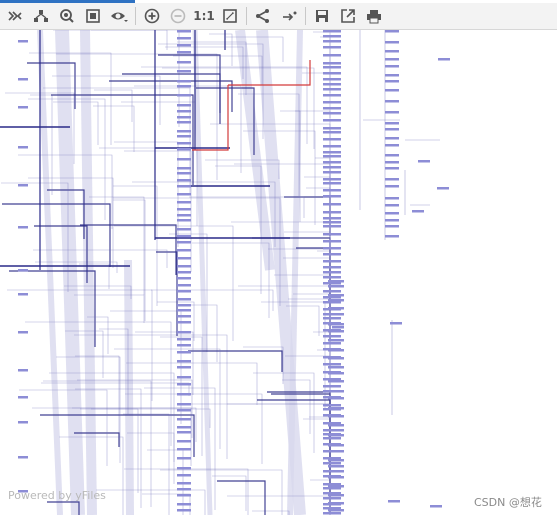 The width and height of the screenshot is (557, 515). What do you see at coordinates (93, 16) in the screenshot?
I see `fit-content-icon` at bounding box center [93, 16].